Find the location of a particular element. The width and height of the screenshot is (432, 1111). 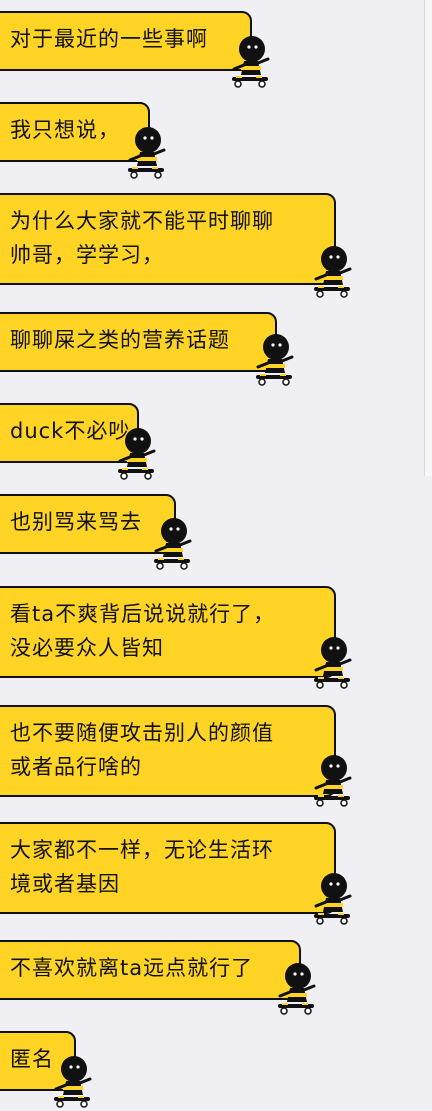

message-text: 聊聊屎之类的营养话题 is located at coordinates (120, 340).